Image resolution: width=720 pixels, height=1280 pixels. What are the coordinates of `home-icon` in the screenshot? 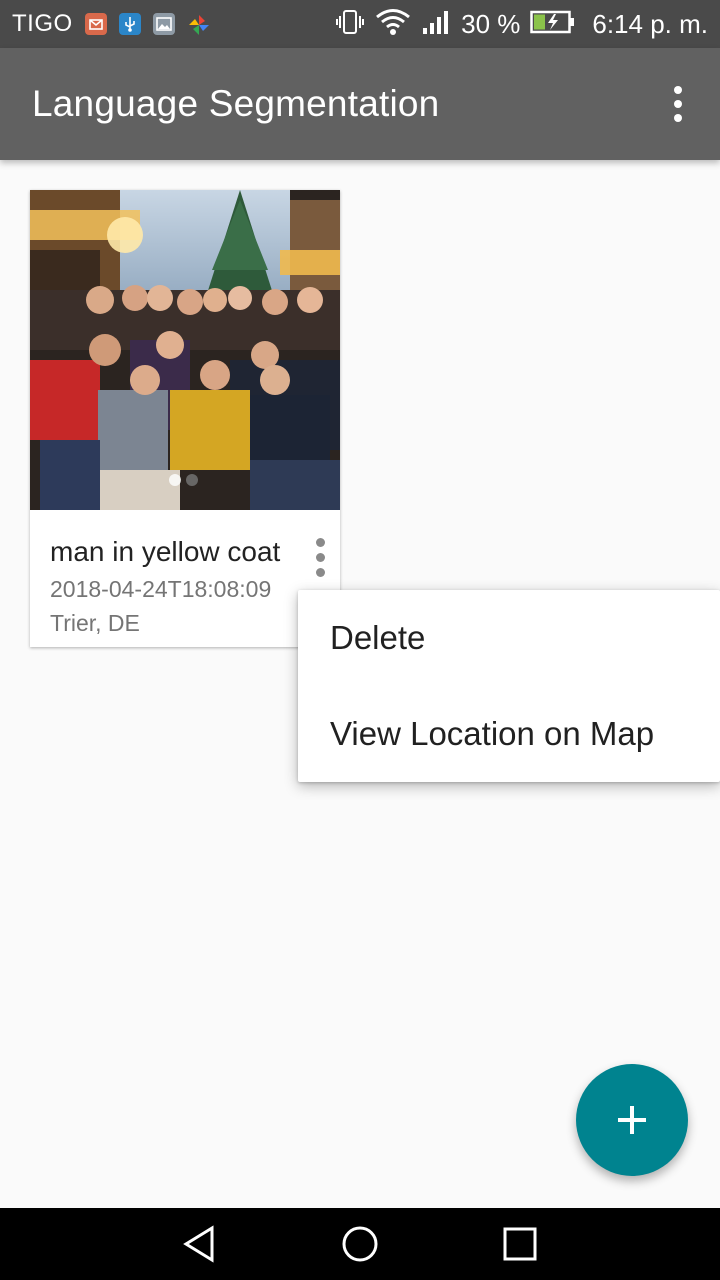 It's located at (360, 1244).